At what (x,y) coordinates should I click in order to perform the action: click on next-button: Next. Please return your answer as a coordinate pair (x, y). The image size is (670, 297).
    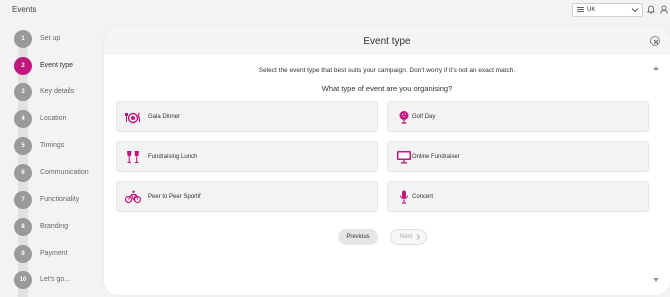
    Looking at the image, I should click on (408, 237).